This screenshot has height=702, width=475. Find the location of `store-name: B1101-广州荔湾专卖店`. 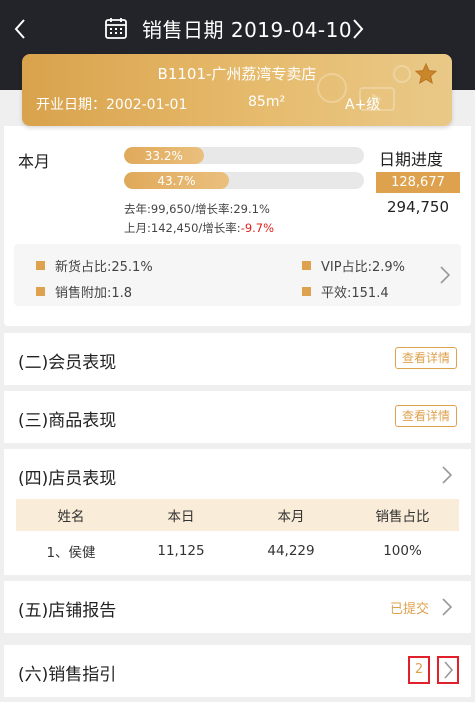

store-name: B1101-广州荔湾专卖店 is located at coordinates (237, 74).